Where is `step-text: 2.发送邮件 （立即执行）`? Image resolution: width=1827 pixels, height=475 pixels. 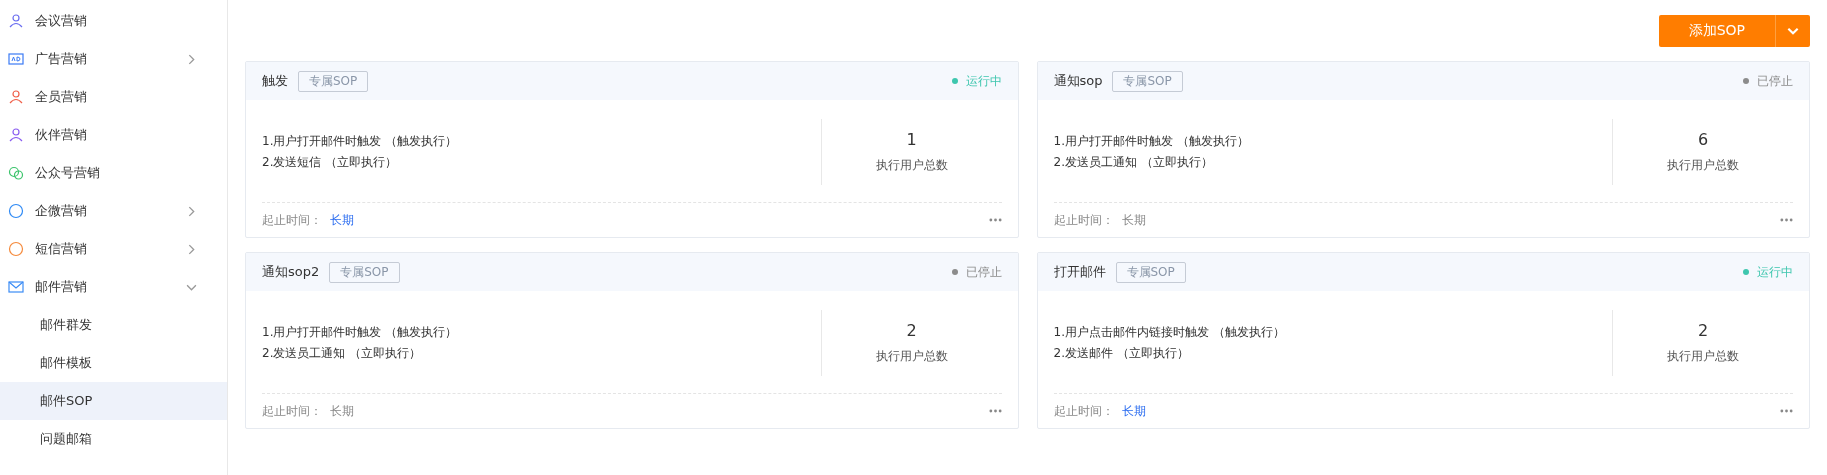
step-text: 2.发送邮件 （立即执行） is located at coordinates (1121, 353).